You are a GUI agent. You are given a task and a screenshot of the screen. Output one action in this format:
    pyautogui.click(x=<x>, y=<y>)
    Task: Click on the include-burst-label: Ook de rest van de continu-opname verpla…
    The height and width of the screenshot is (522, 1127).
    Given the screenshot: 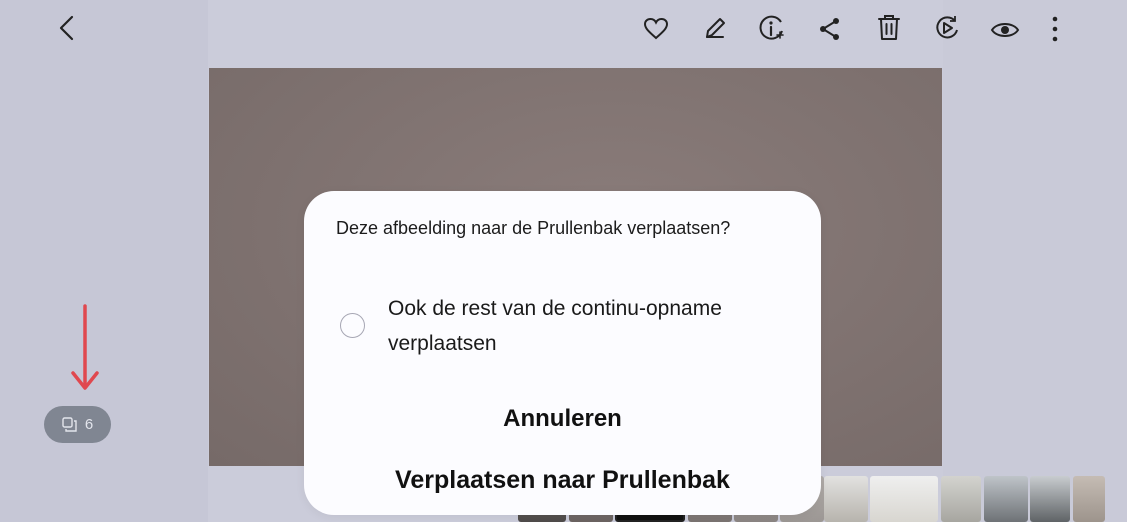 What is the action you would take?
    pyautogui.click(x=555, y=326)
    